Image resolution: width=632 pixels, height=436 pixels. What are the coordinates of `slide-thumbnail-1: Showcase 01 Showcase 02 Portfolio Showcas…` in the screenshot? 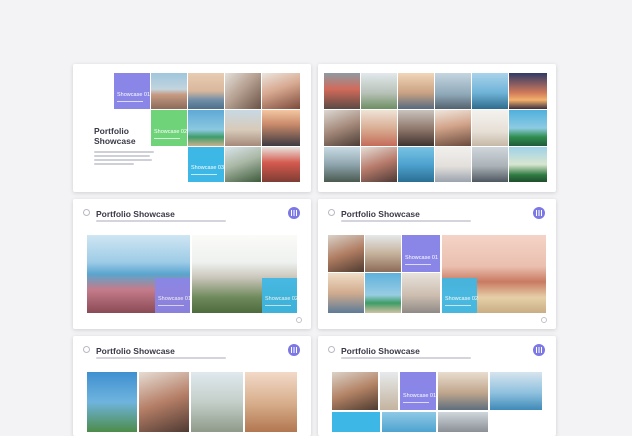 It's located at (192, 128).